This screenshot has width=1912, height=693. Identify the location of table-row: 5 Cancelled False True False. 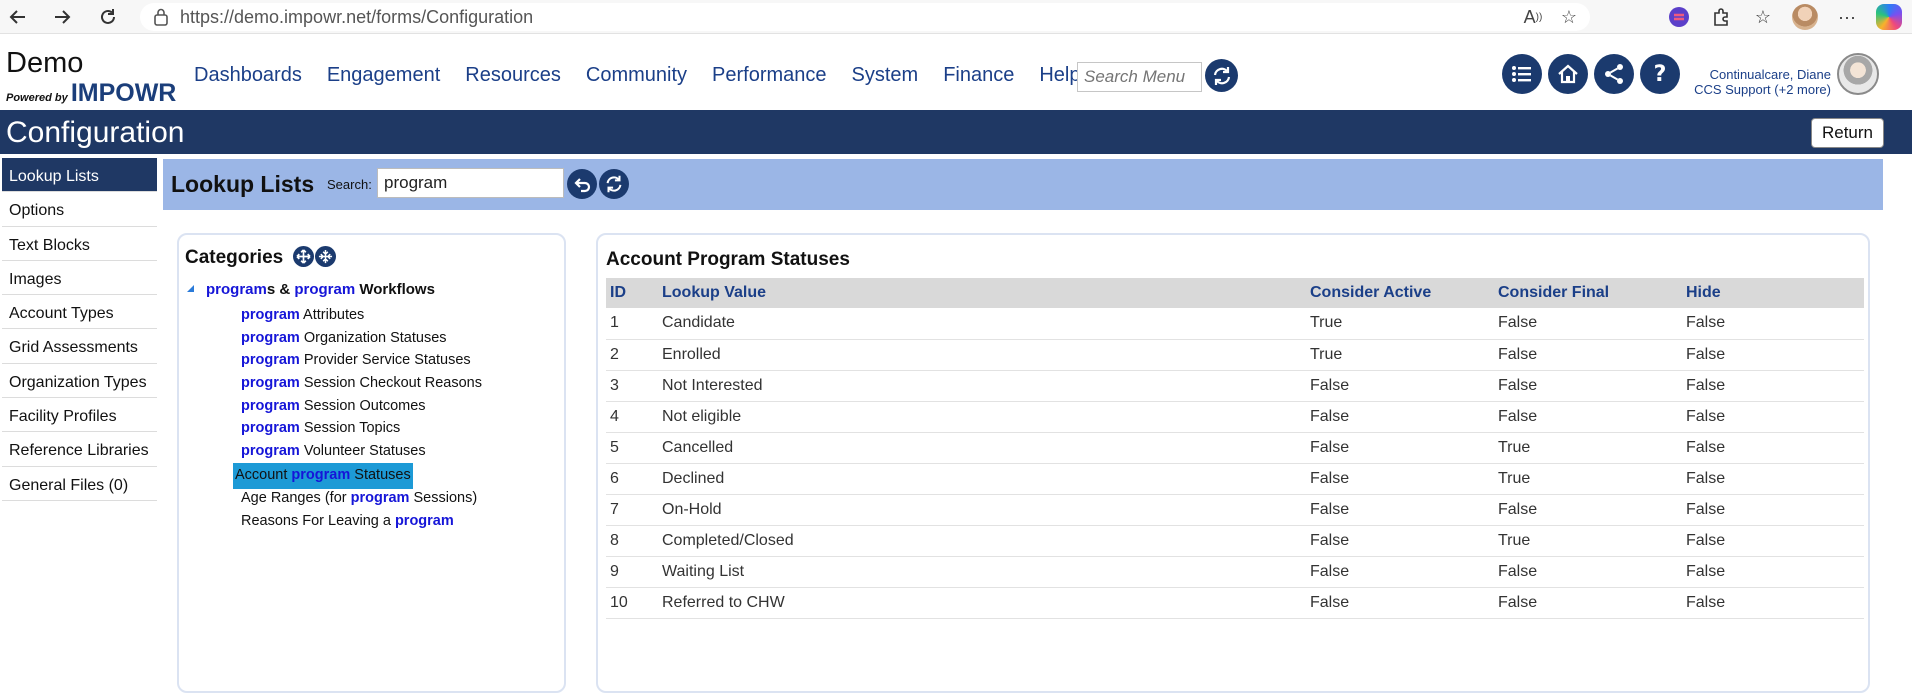
(1235, 448).